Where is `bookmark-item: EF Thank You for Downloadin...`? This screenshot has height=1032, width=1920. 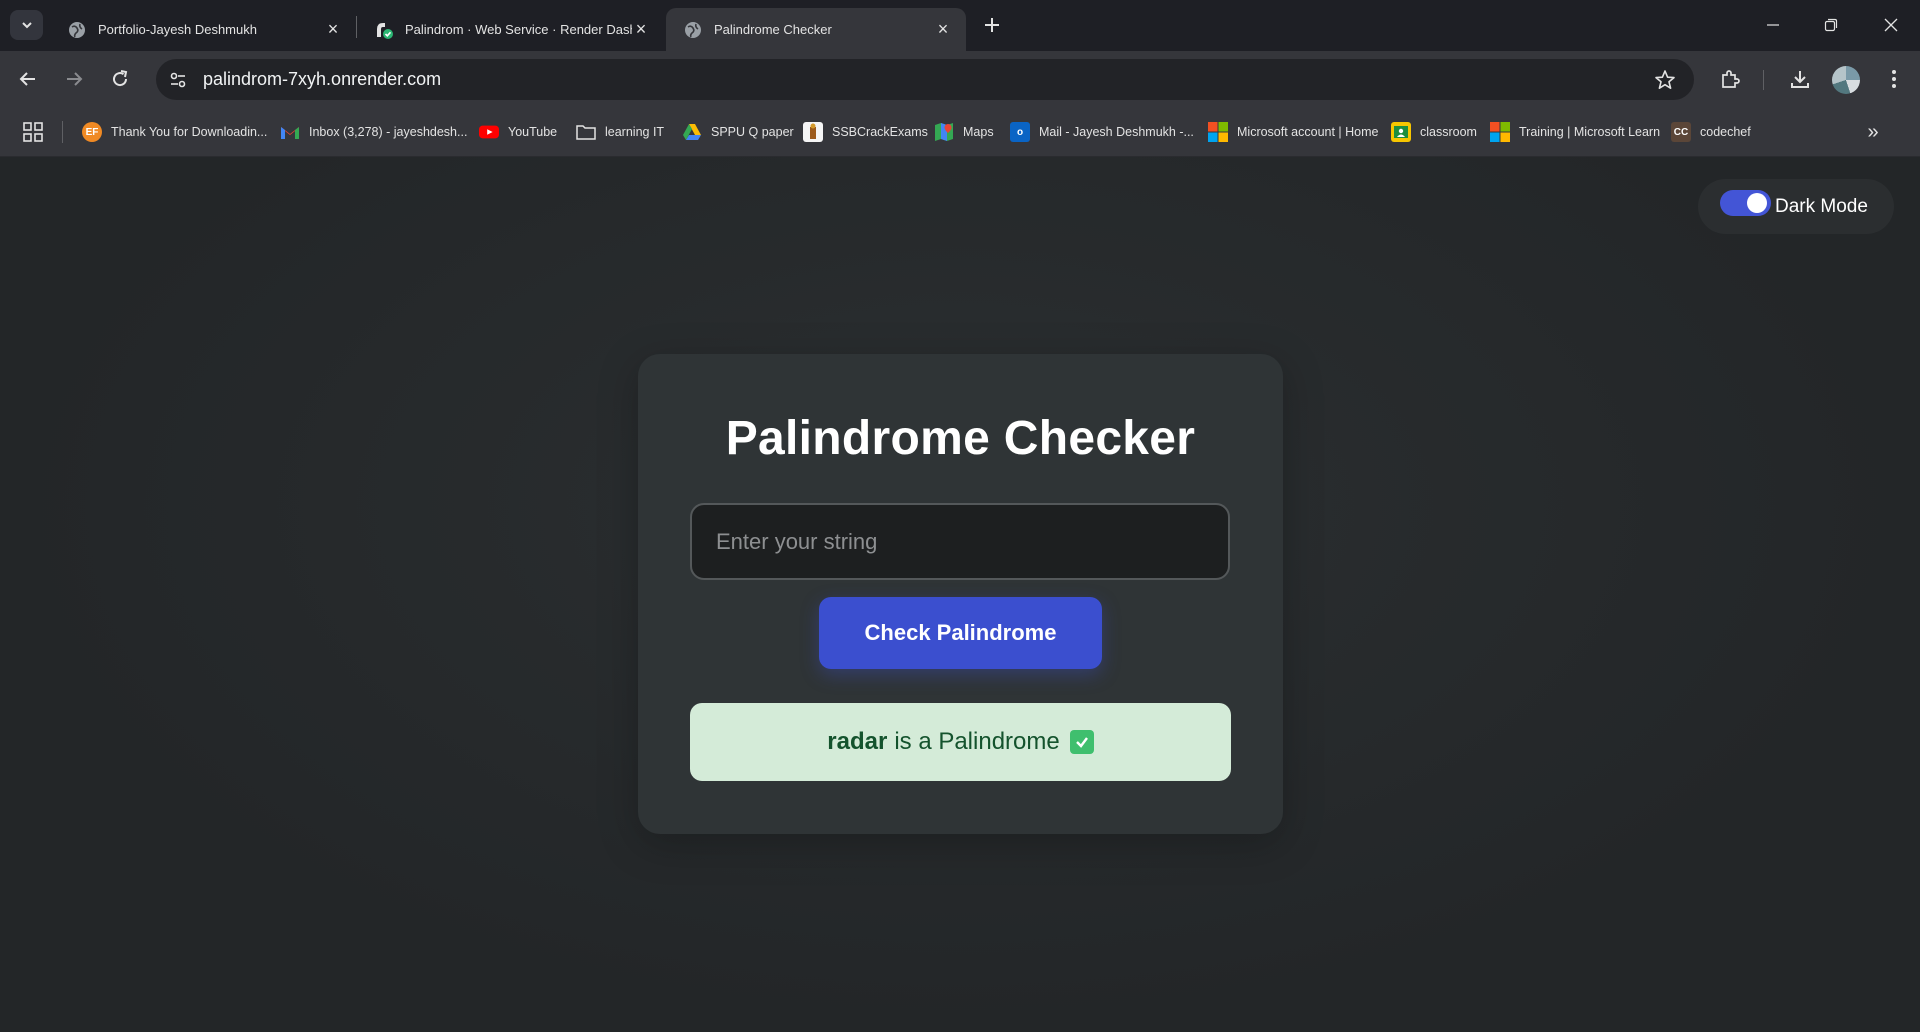 bookmark-item: EF Thank You for Downloadin... is located at coordinates (174, 132).